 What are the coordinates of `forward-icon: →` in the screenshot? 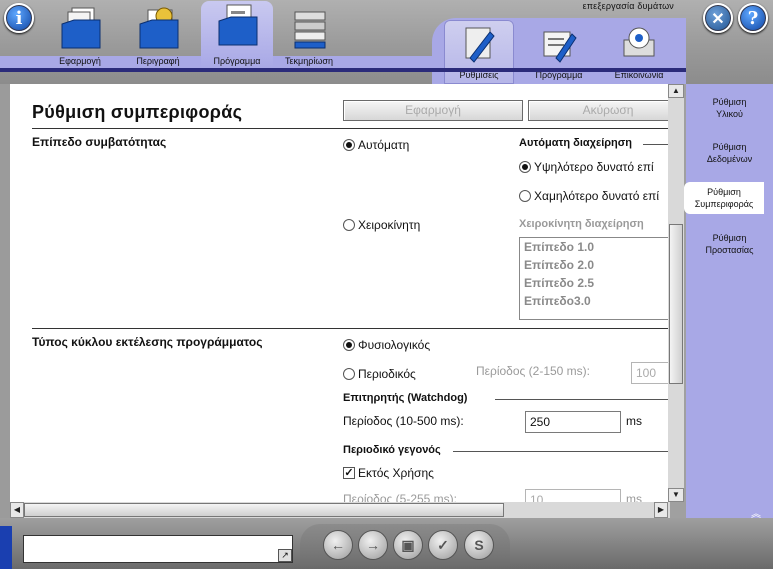 It's located at (373, 545).